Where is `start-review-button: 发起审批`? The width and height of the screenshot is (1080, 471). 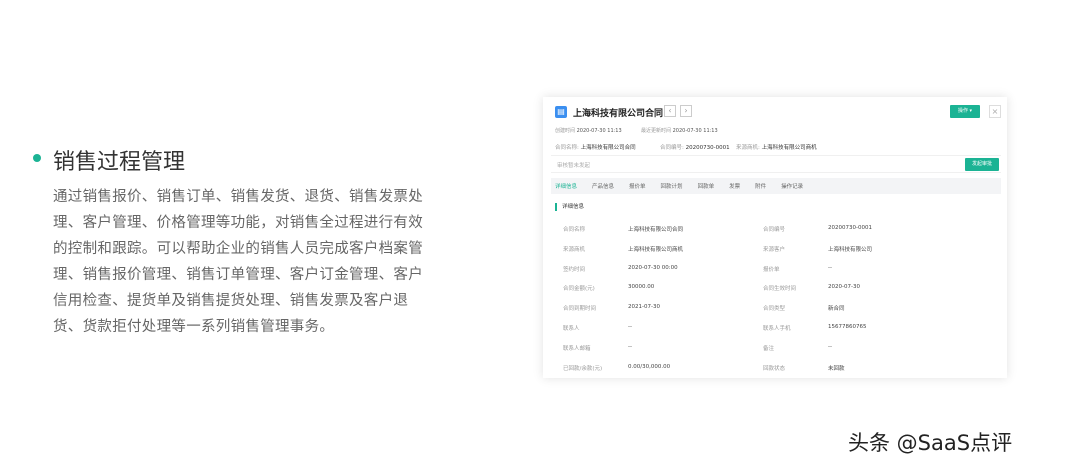
start-review-button: 发起审批 is located at coordinates (982, 164).